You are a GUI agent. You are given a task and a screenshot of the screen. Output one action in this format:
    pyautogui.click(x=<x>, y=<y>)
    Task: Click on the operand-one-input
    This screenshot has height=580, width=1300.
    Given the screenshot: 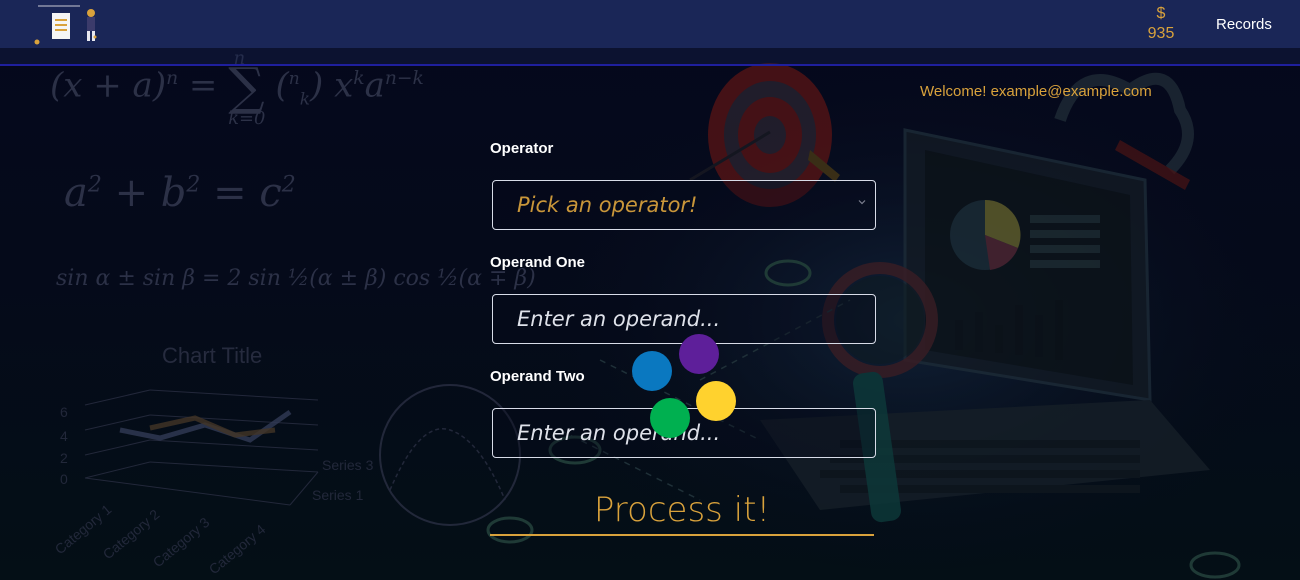 What is the action you would take?
    pyautogui.click(x=687, y=319)
    